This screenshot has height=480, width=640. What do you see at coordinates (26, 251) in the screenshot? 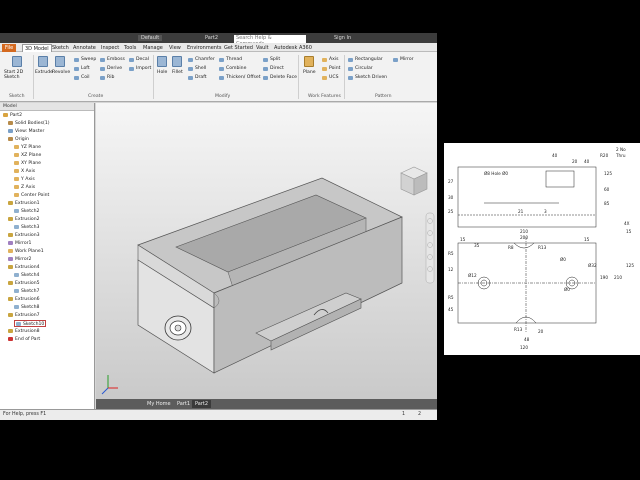
I see `tree-item: Work Plane1` at bounding box center [26, 251].